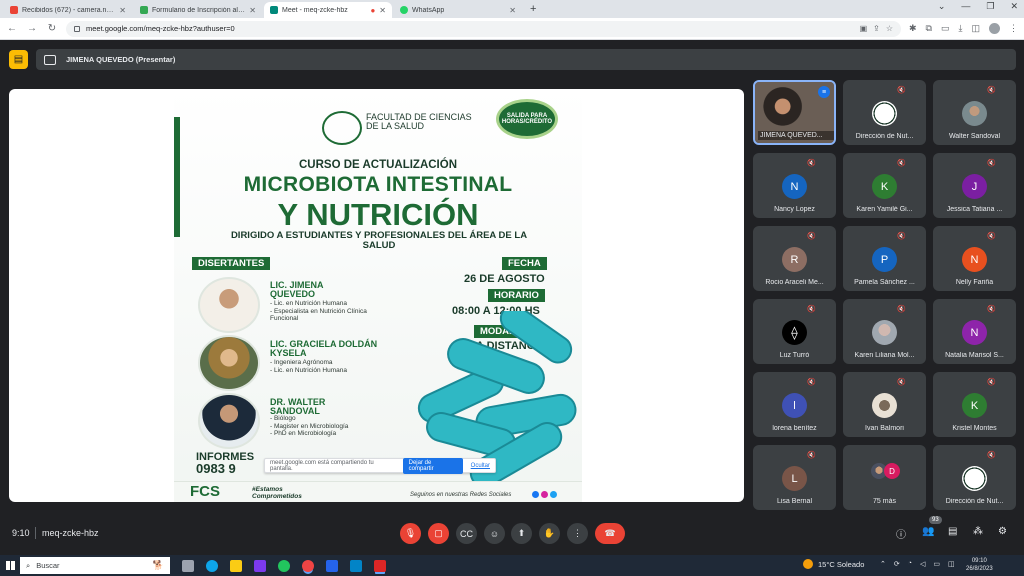  Describe the element at coordinates (410, 533) in the screenshot. I see `mic-off-icon: 🎙` at that location.